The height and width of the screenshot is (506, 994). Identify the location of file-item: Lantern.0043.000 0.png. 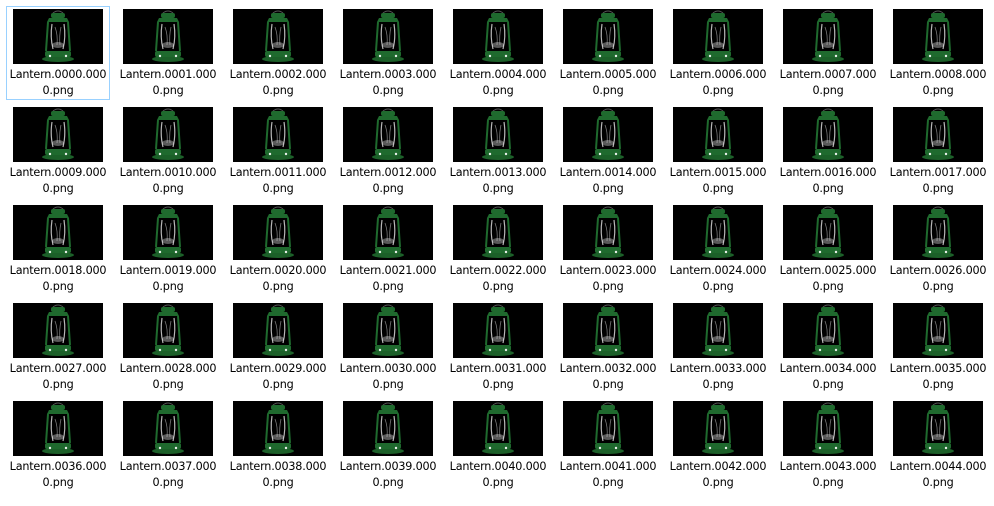
(828, 445).